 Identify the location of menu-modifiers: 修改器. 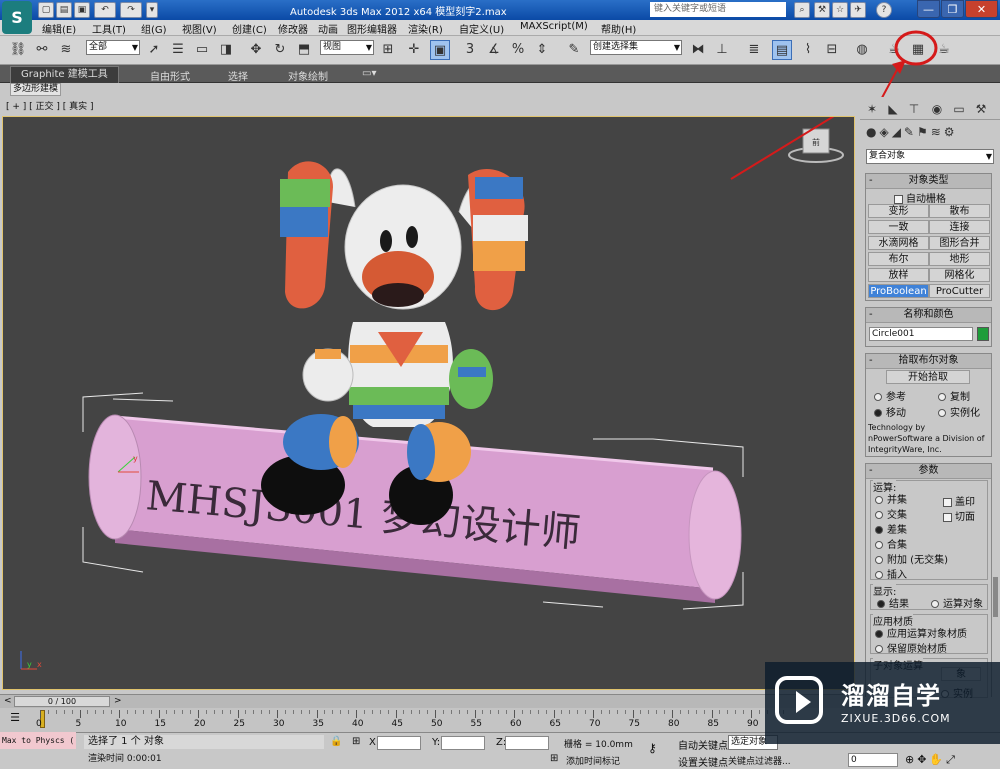
(293, 28).